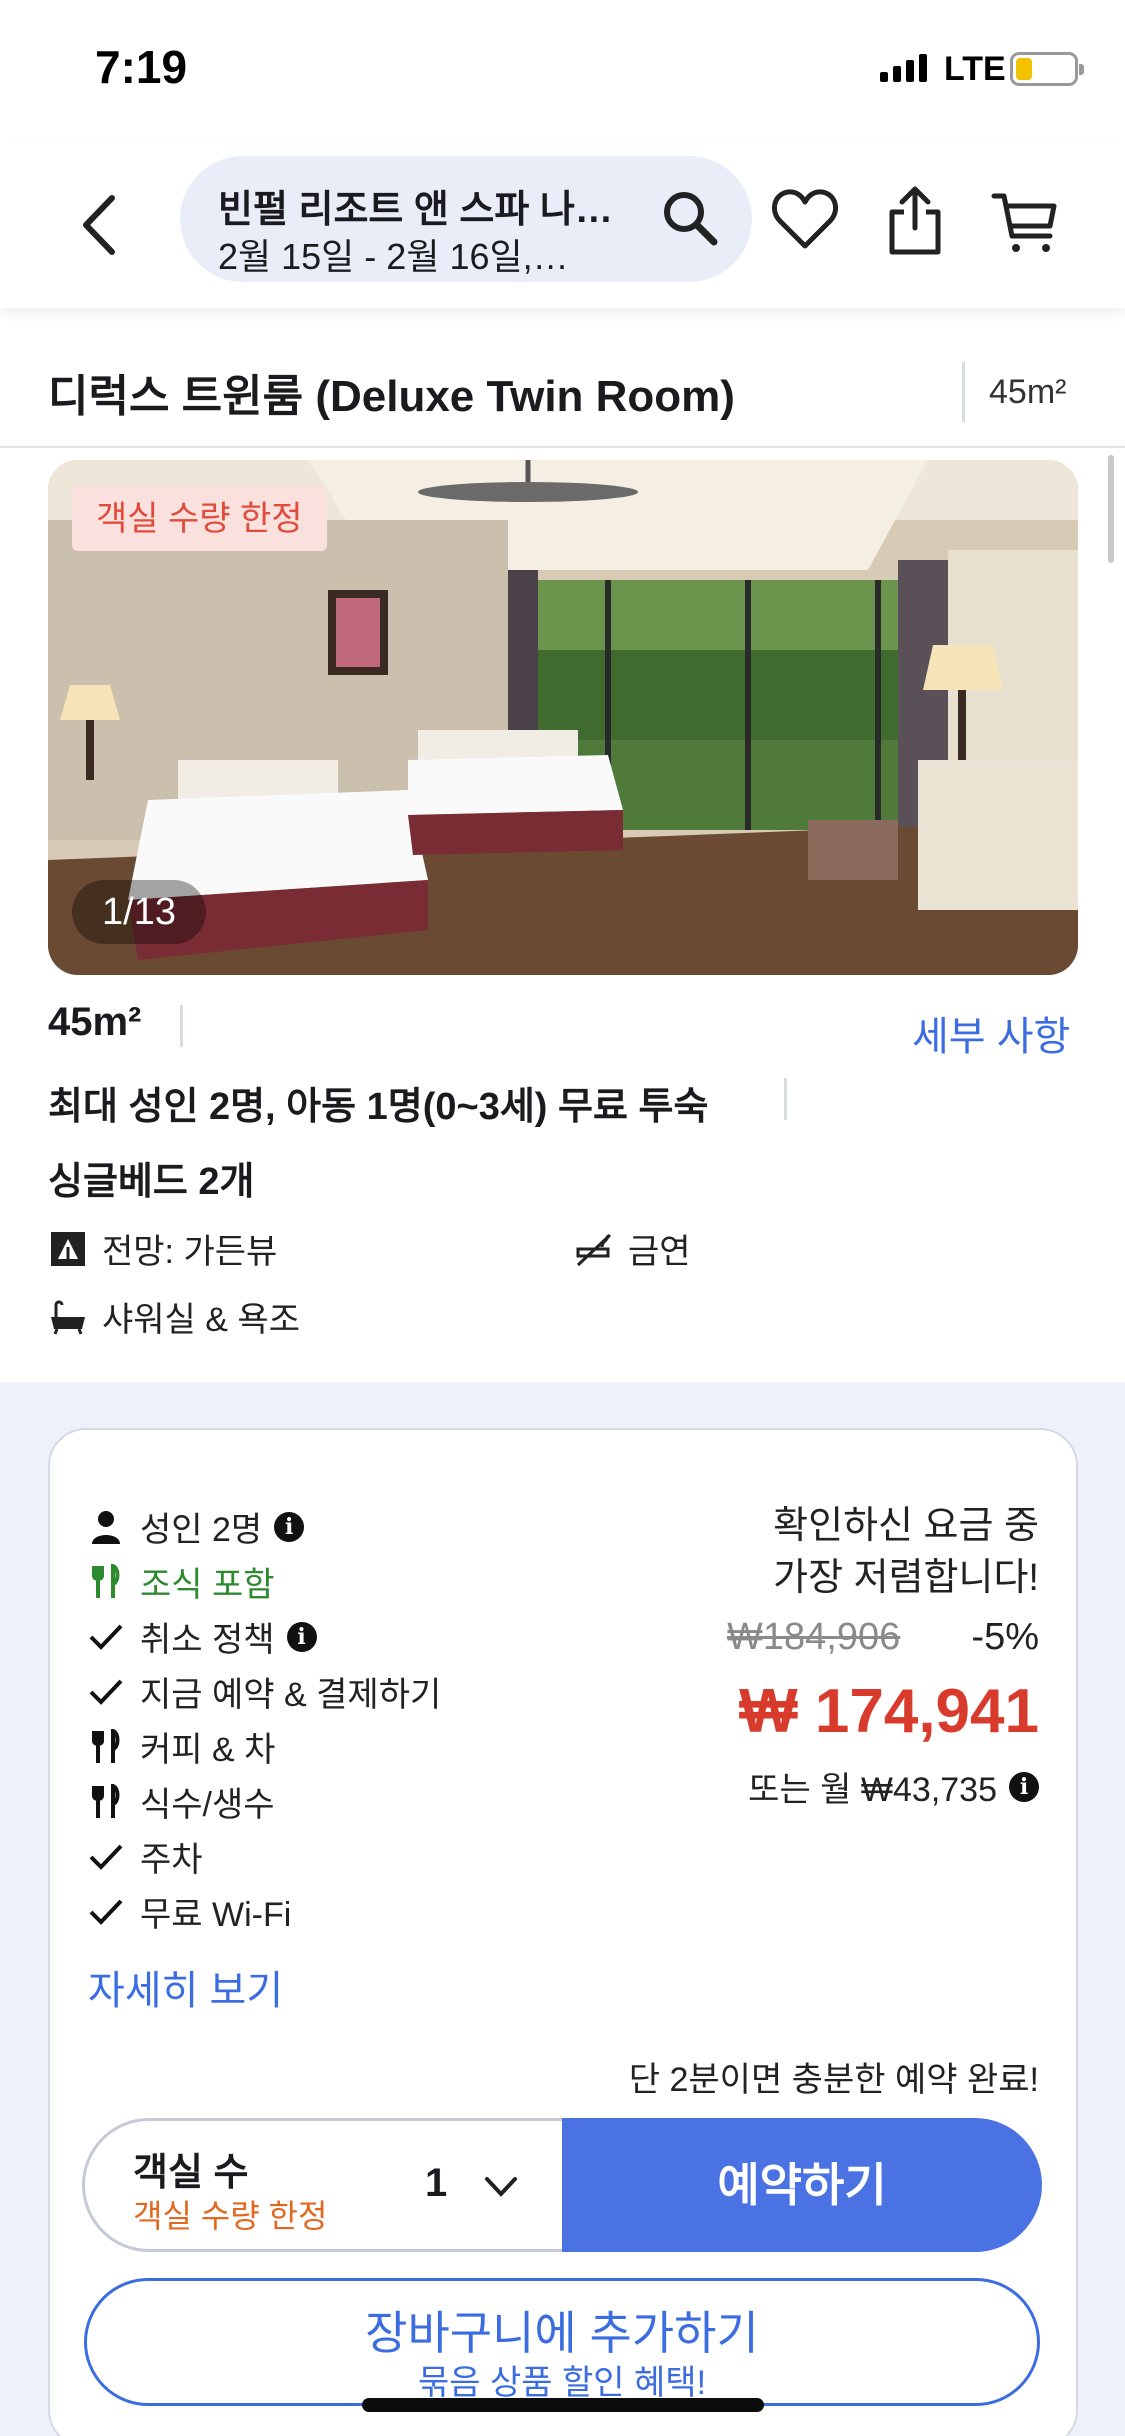 The width and height of the screenshot is (1125, 2436). I want to click on cart-icon, so click(1025, 220).